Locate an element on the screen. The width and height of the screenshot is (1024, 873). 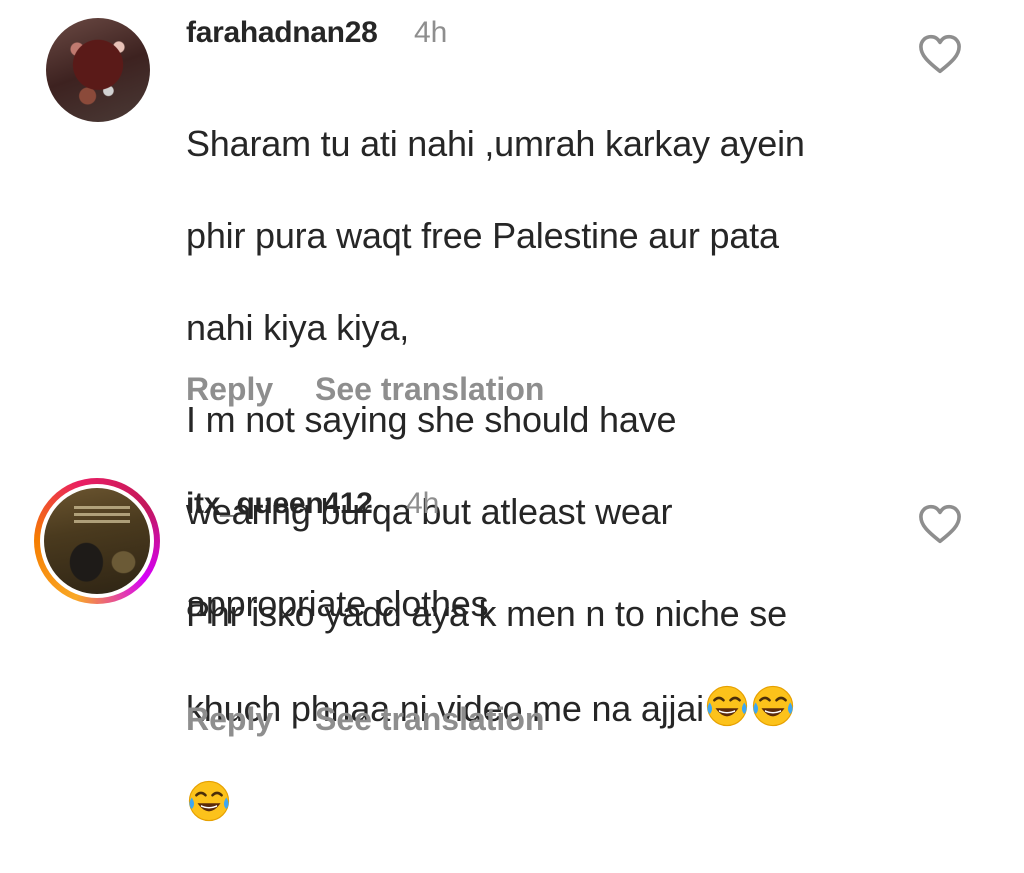
comment-line: Phr isko yadd aya k men n to niche se is located at coordinates (486, 613).